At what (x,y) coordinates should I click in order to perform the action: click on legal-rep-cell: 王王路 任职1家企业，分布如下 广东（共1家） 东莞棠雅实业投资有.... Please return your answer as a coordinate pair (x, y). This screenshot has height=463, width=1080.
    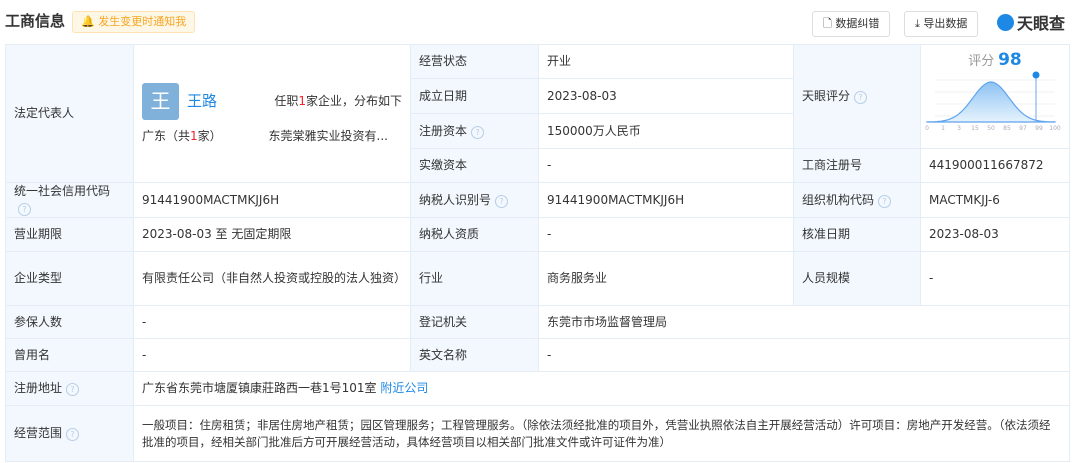
    Looking at the image, I should click on (272, 113).